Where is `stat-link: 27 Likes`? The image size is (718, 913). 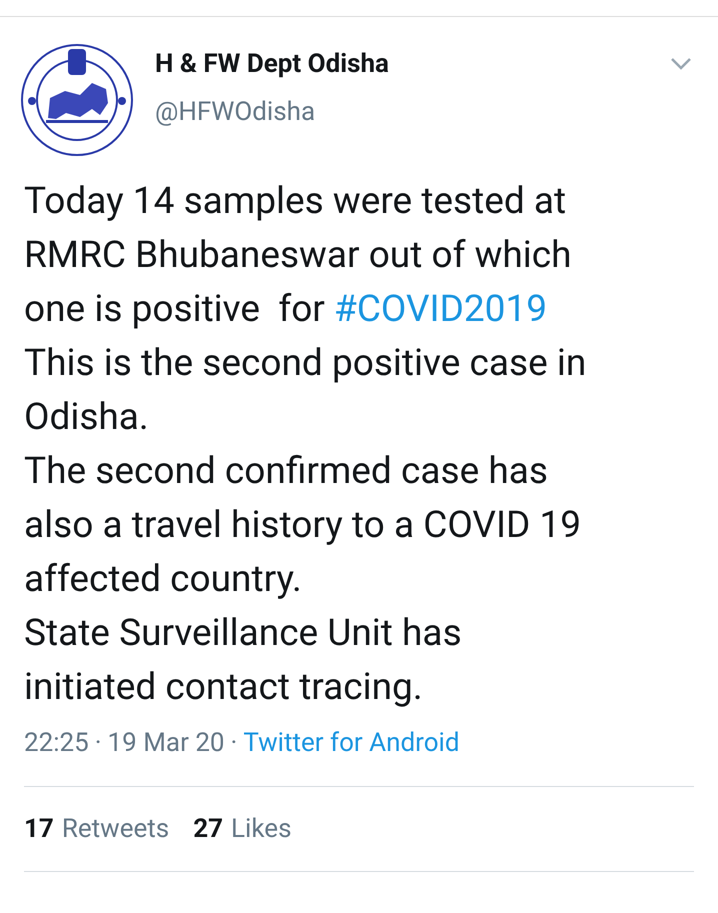 stat-link: 27 Likes is located at coordinates (242, 829).